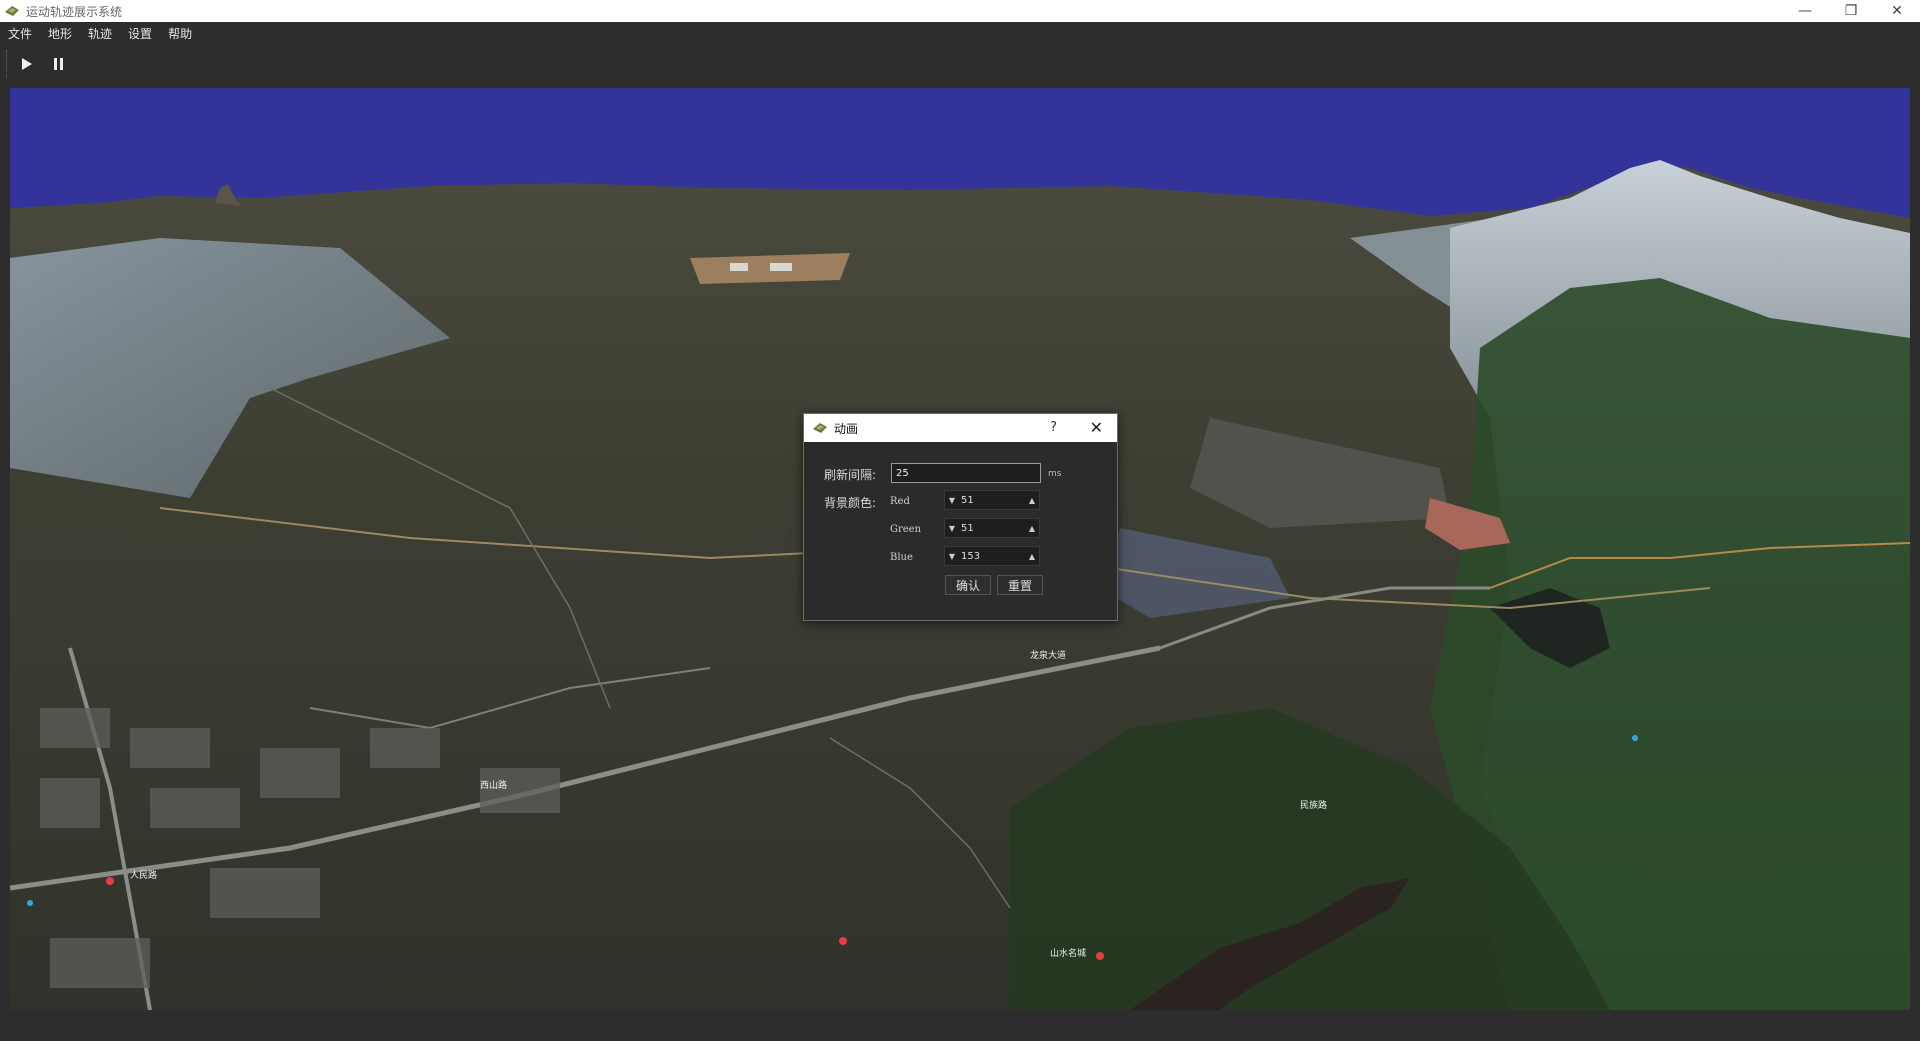 Image resolution: width=1920 pixels, height=1041 pixels. I want to click on blue-spinbox: ▼ 153 ▲, so click(992, 556).